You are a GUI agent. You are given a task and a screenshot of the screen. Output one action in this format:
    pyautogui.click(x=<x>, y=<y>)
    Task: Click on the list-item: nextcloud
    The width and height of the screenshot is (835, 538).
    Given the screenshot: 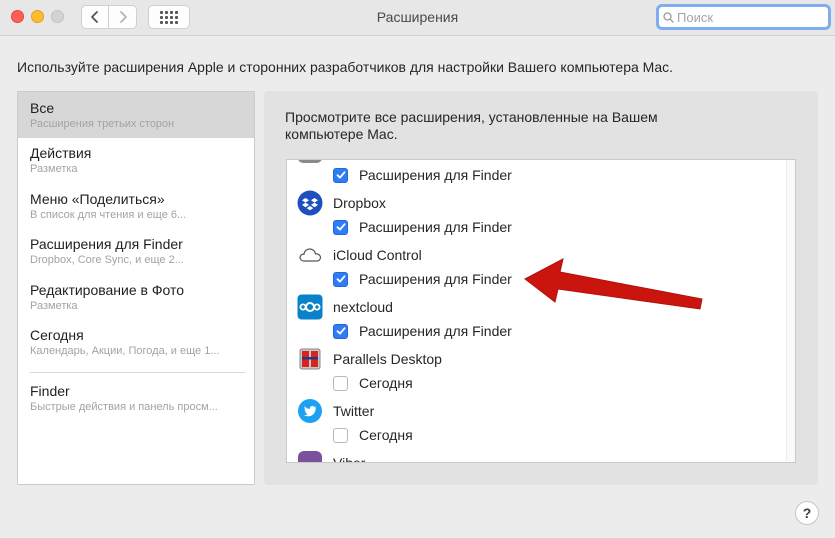 What is the action you would take?
    pyautogui.click(x=345, y=307)
    